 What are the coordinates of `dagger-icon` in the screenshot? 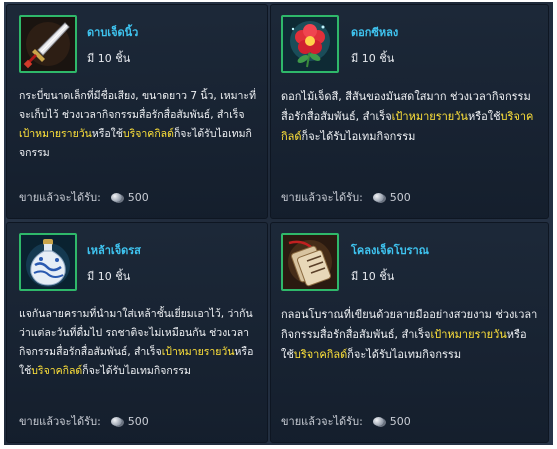 It's located at (48, 44).